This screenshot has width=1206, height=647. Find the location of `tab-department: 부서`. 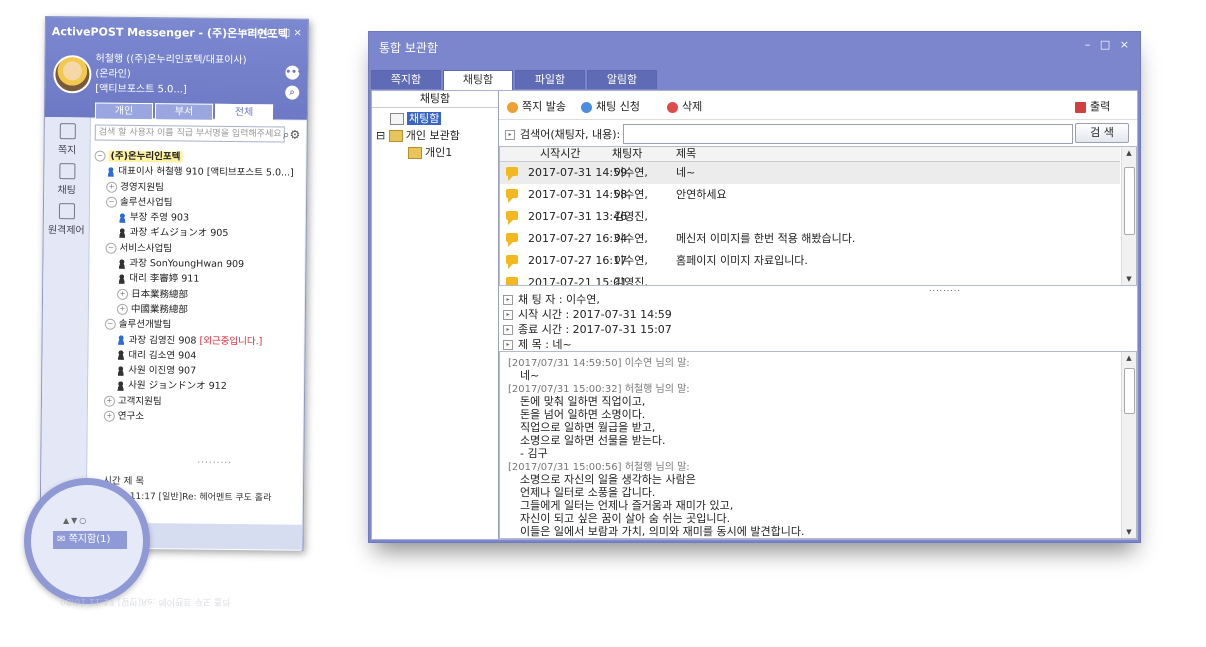

tab-department: 부서 is located at coordinates (184, 112).